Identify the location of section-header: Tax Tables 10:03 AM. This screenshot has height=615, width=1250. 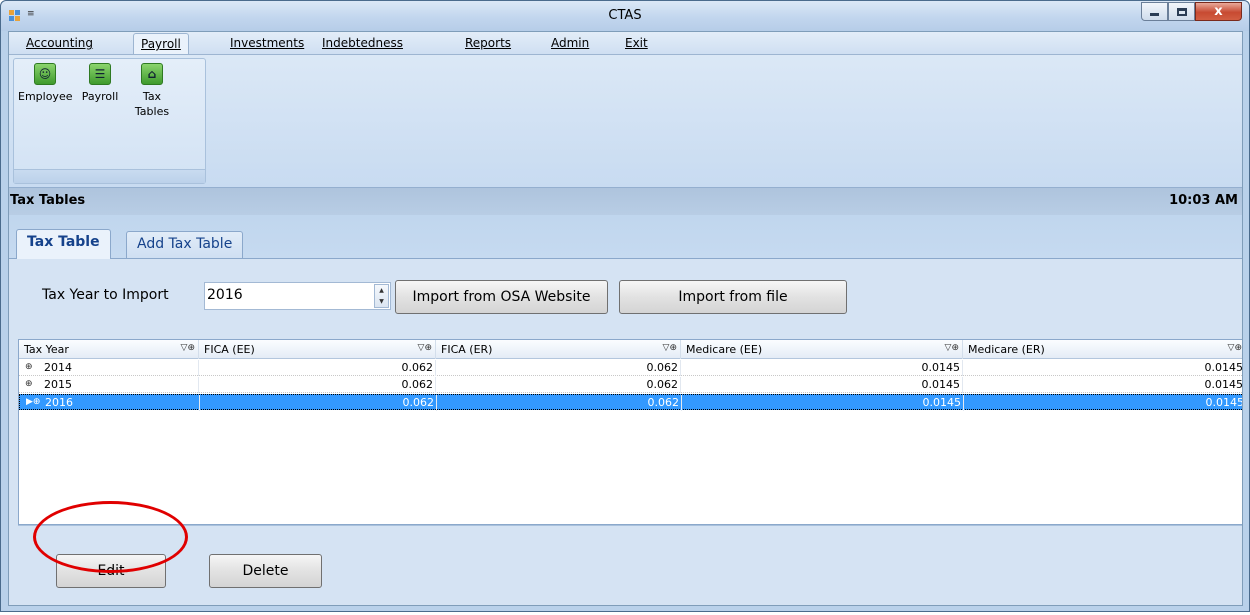
(625, 201).